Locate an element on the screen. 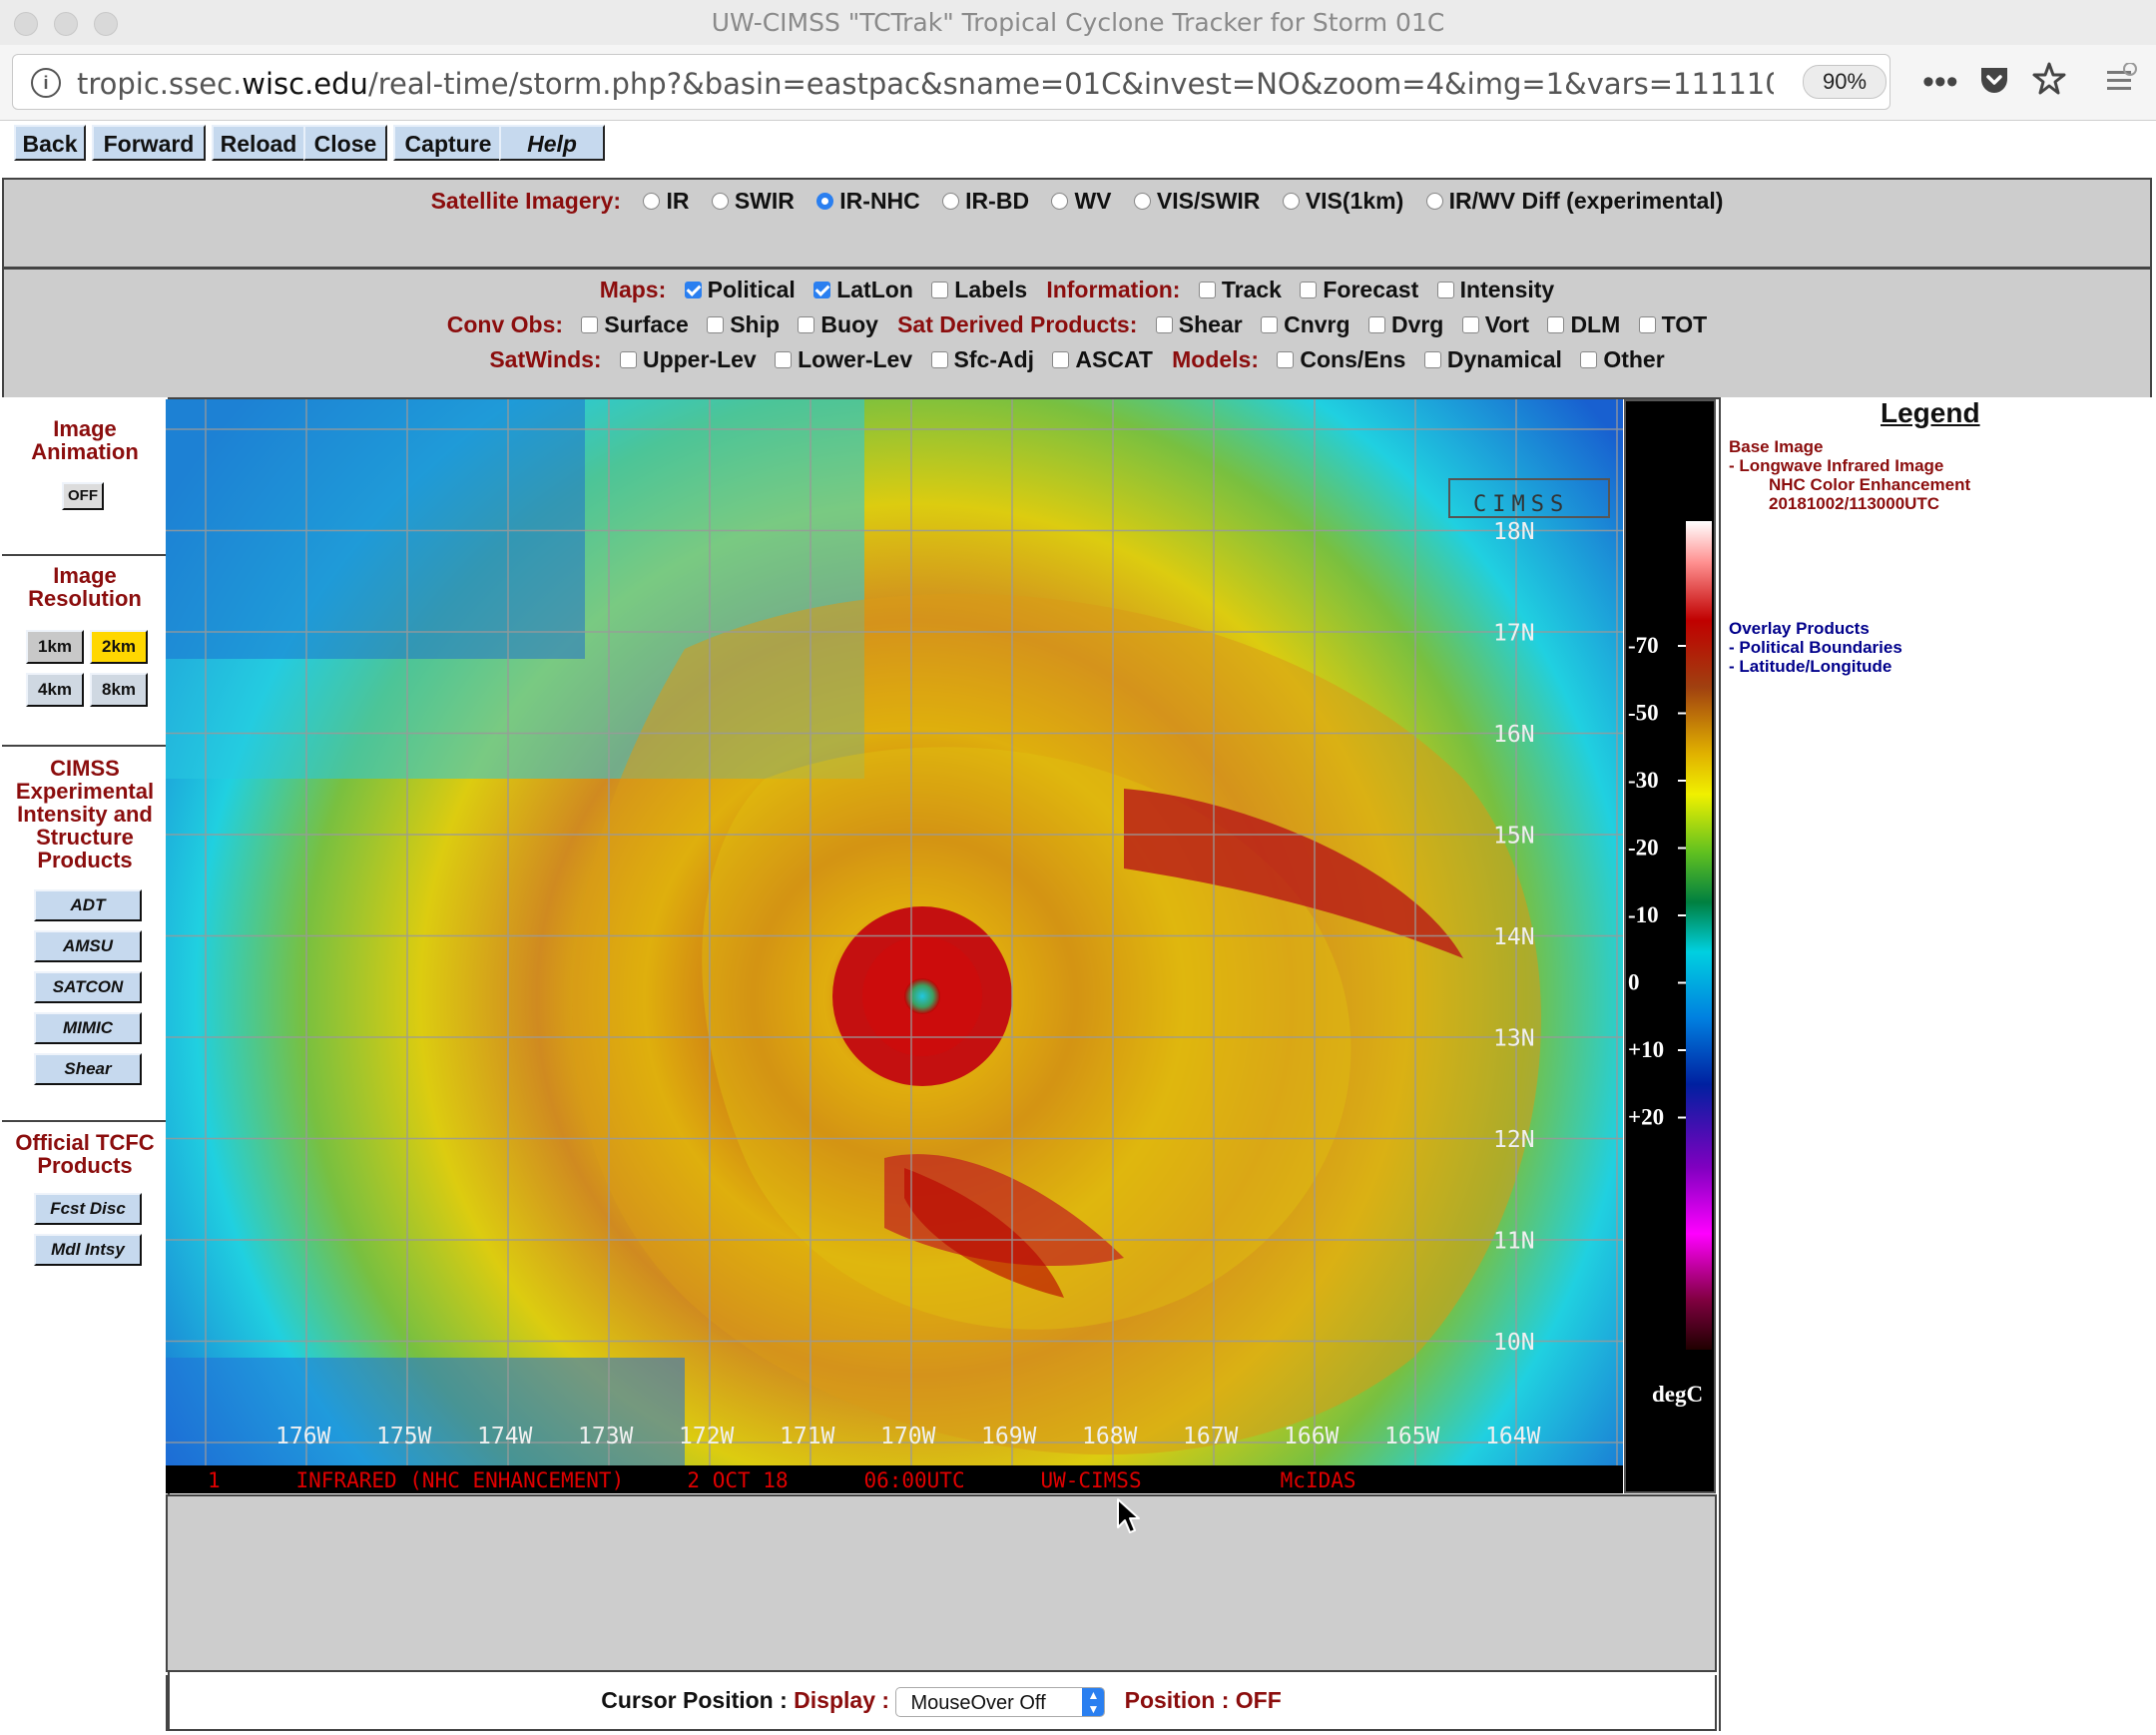 The height and width of the screenshot is (1735, 2156). resolution-title: Image Resolution is located at coordinates (85, 587).